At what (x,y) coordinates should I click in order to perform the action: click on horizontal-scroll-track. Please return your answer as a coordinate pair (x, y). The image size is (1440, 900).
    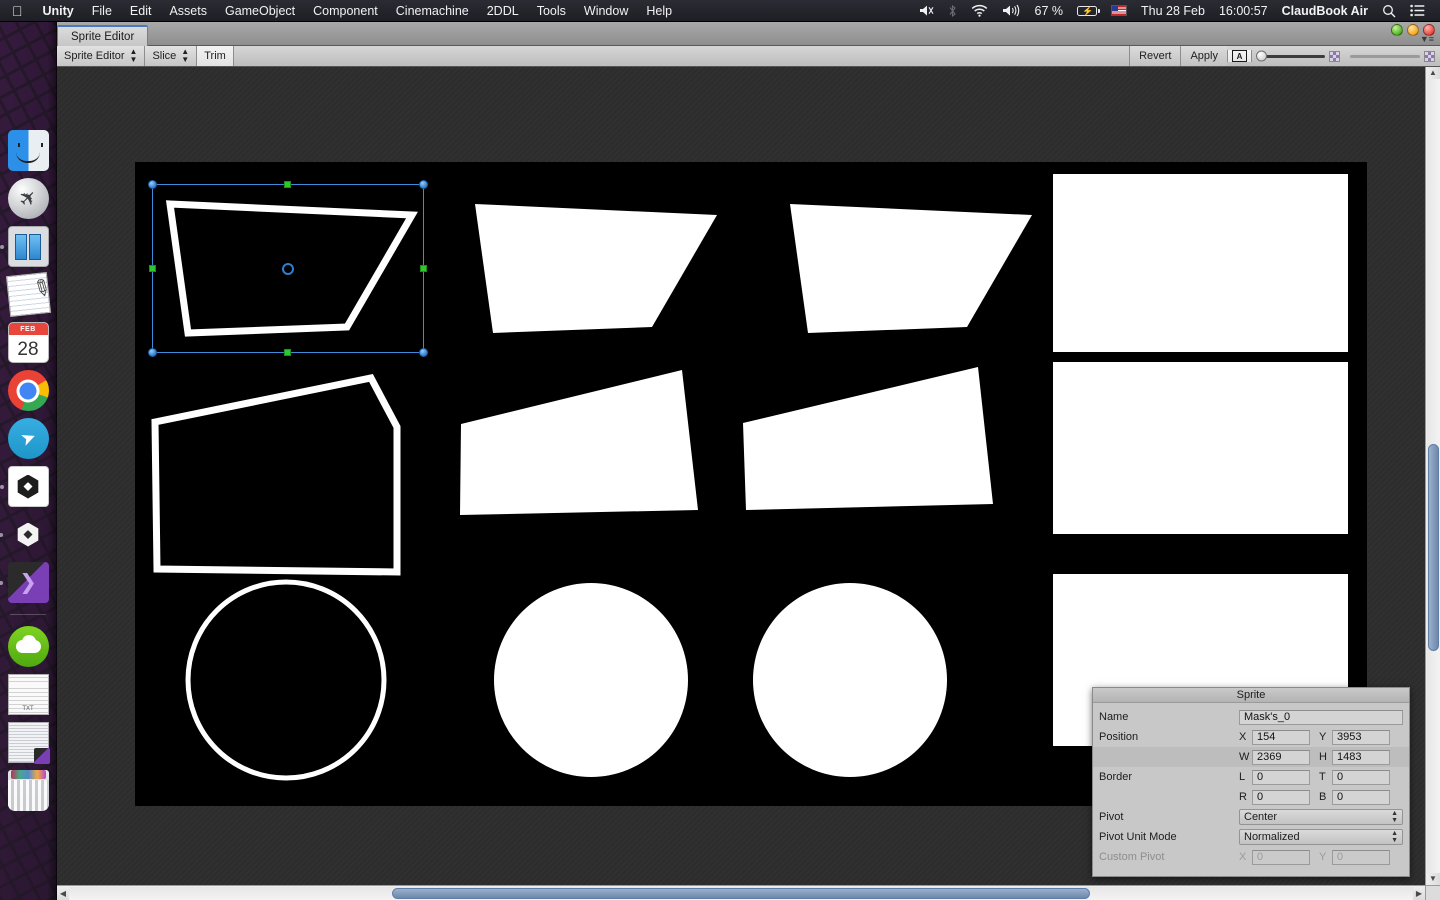
    Looking at the image, I should click on (741, 893).